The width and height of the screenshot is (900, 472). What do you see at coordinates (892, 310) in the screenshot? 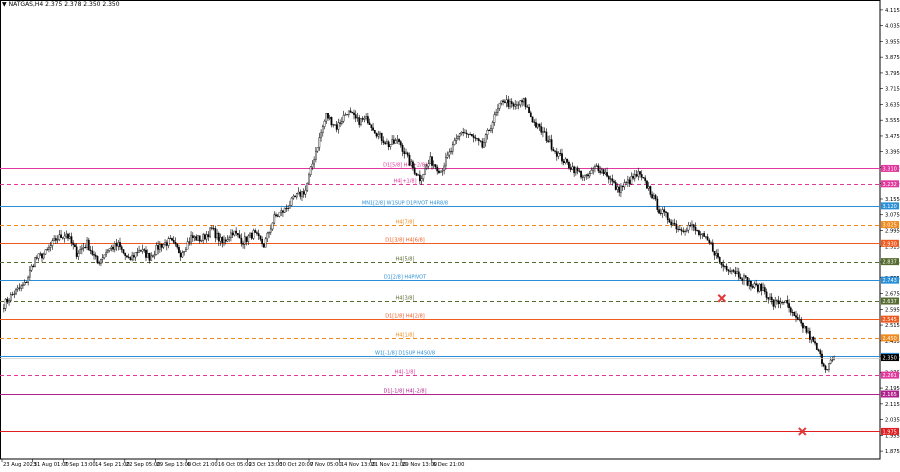
I see `y-tick-label: 2.595` at bounding box center [892, 310].